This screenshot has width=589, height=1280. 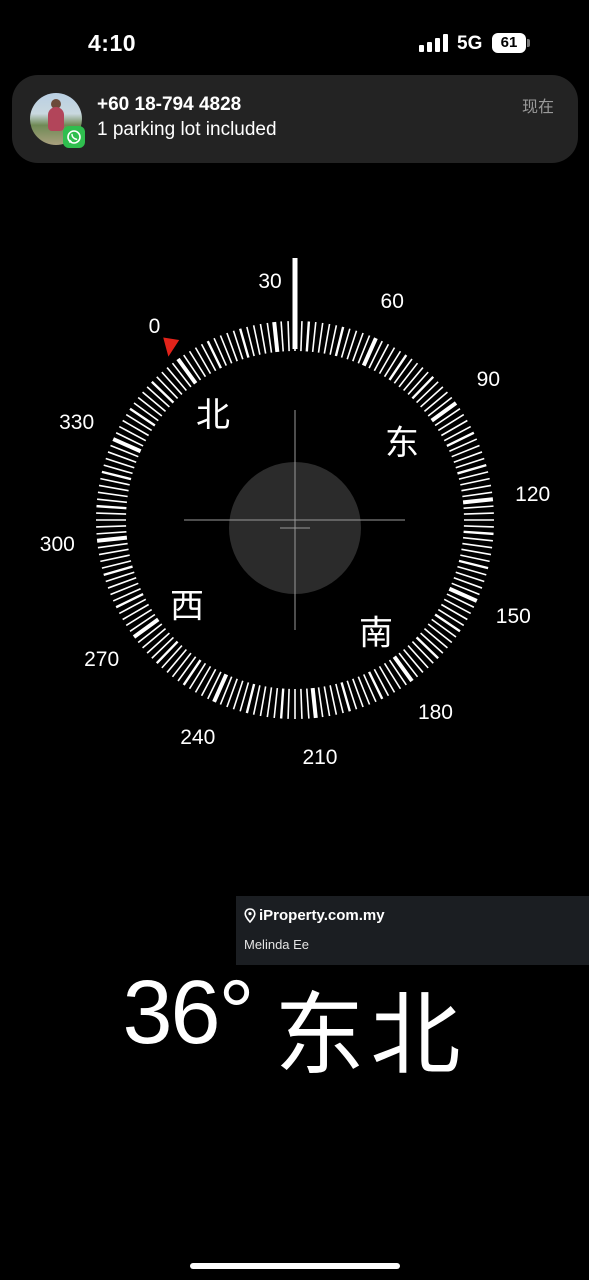 I want to click on degree-label: 120, so click(x=533, y=495).